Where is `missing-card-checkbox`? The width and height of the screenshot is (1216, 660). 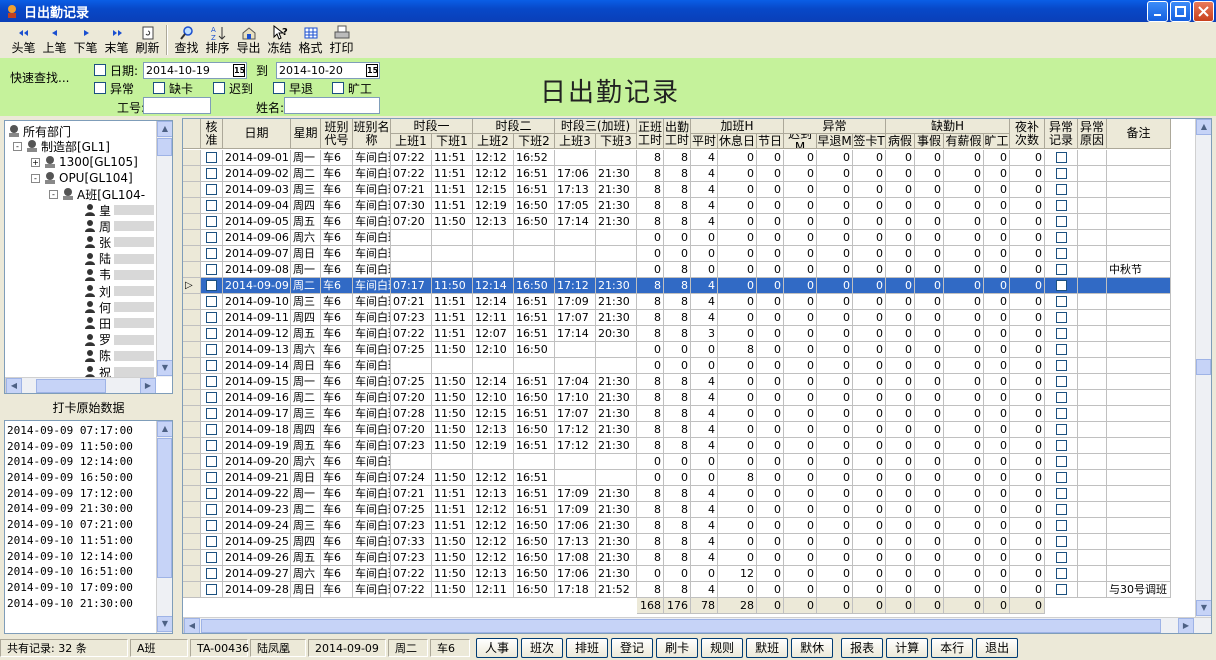 missing-card-checkbox is located at coordinates (159, 88).